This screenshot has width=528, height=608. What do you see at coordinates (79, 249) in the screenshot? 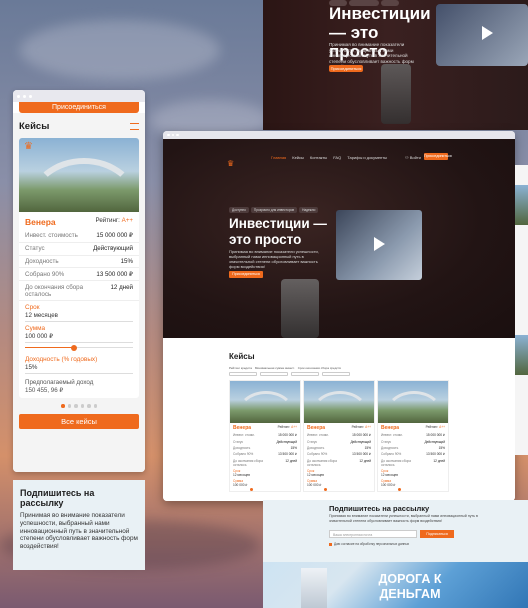
I see `case-row: Статус Действующий` at bounding box center [79, 249].